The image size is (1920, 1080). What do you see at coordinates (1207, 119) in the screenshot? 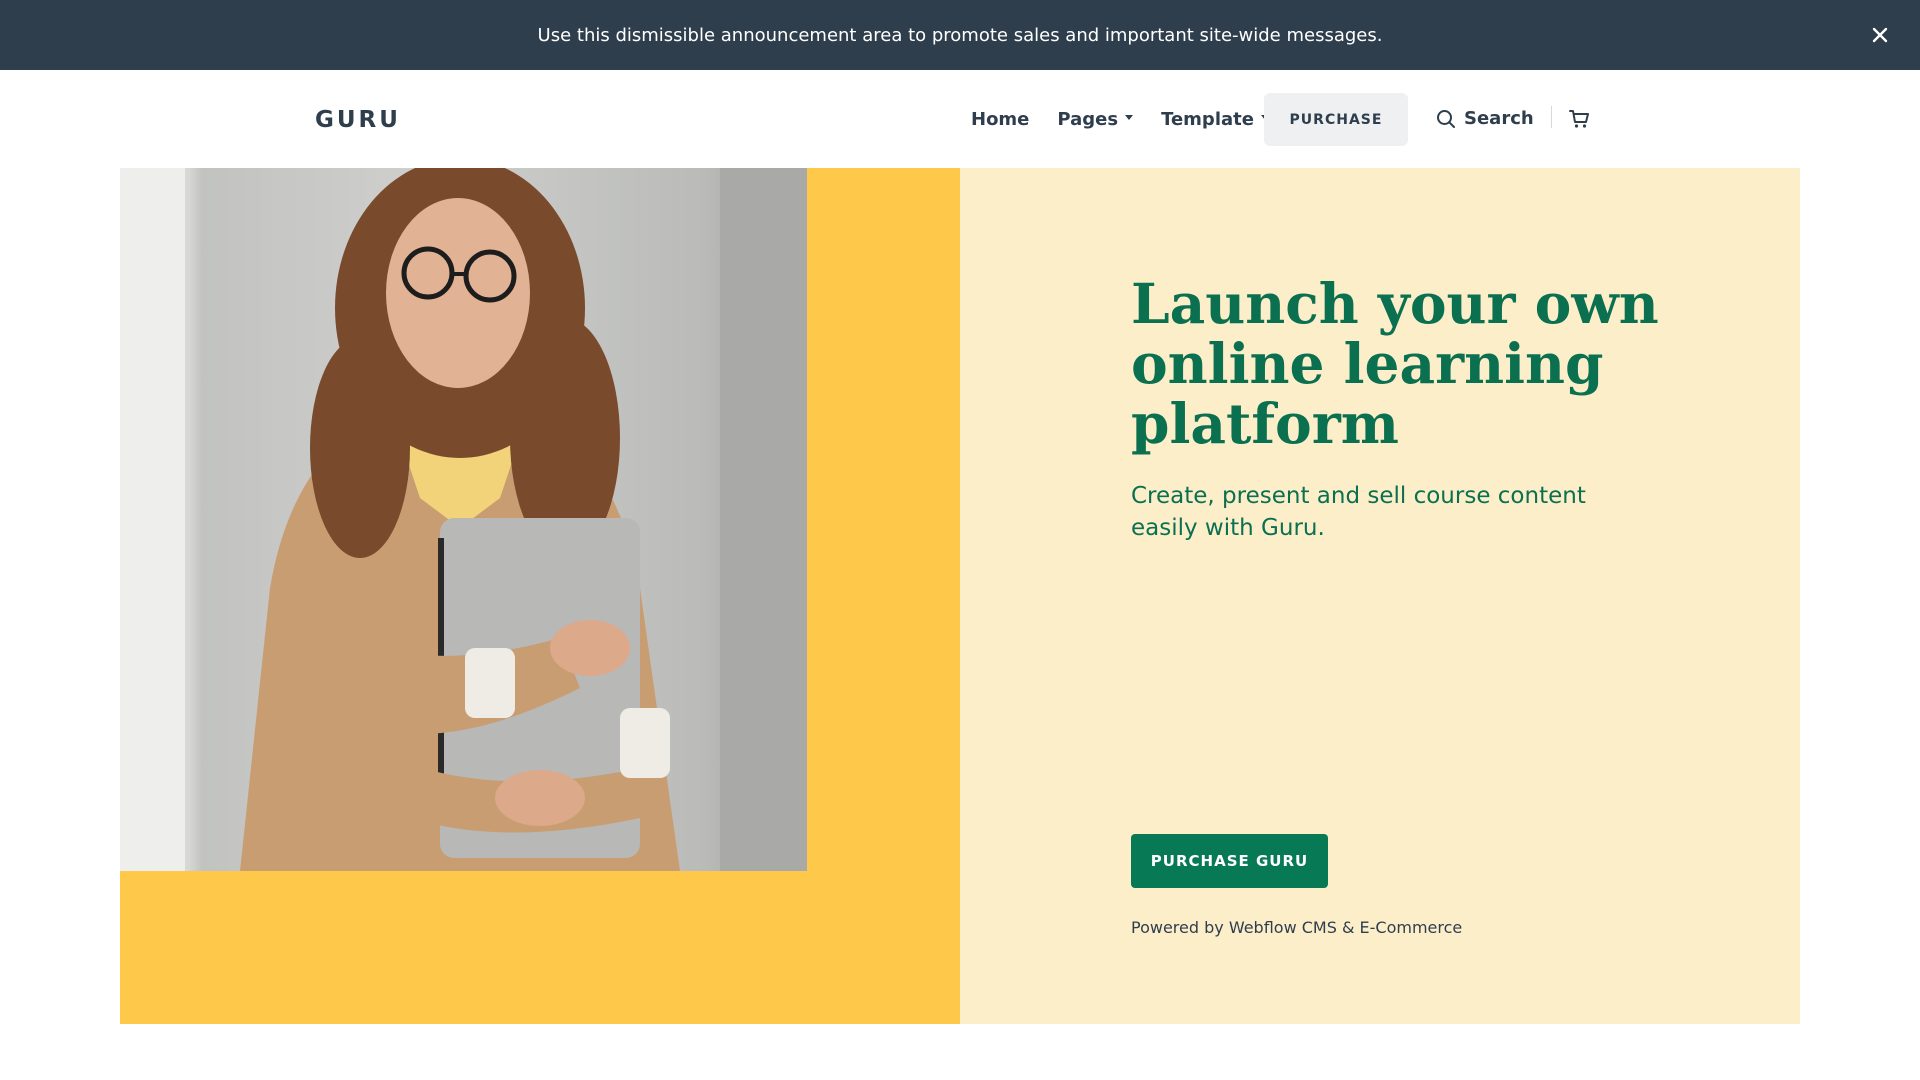
I see `nav-template-label: Template` at bounding box center [1207, 119].